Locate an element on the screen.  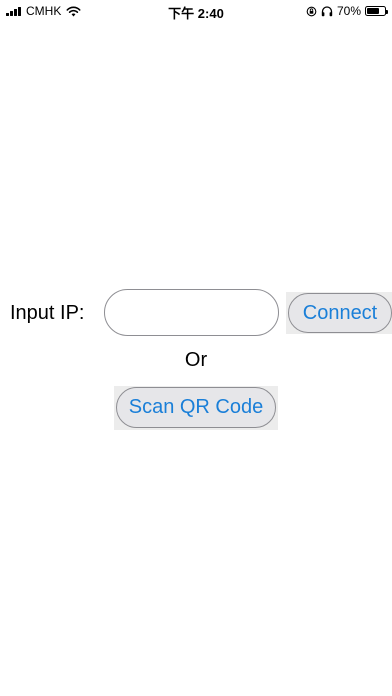
headphones-icon is located at coordinates (327, 10).